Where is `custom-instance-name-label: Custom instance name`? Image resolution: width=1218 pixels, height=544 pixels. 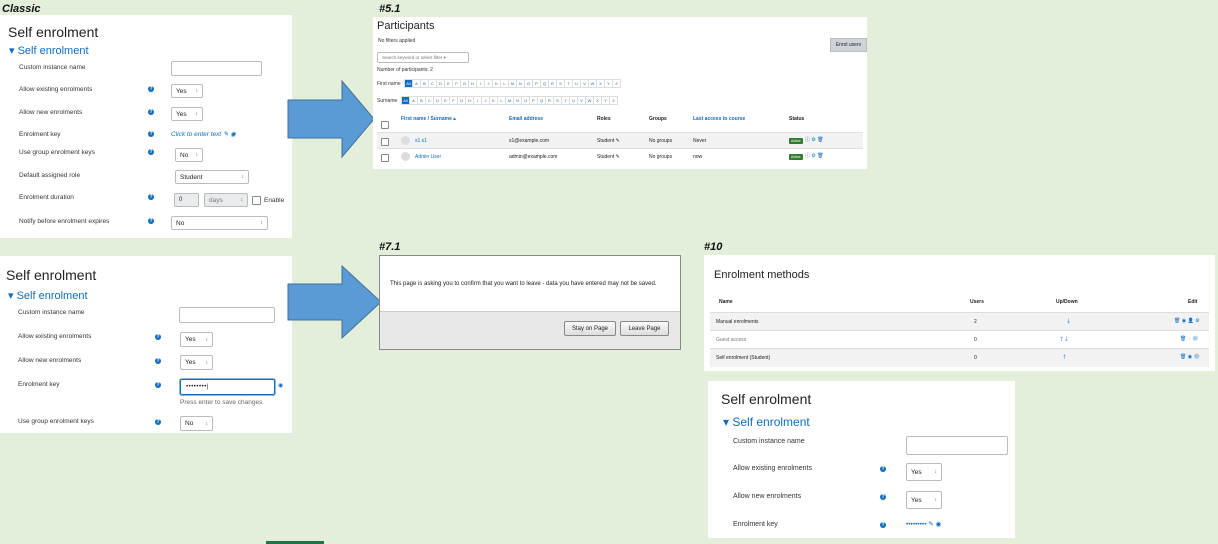
custom-instance-name-label: Custom instance name is located at coordinates (769, 441).